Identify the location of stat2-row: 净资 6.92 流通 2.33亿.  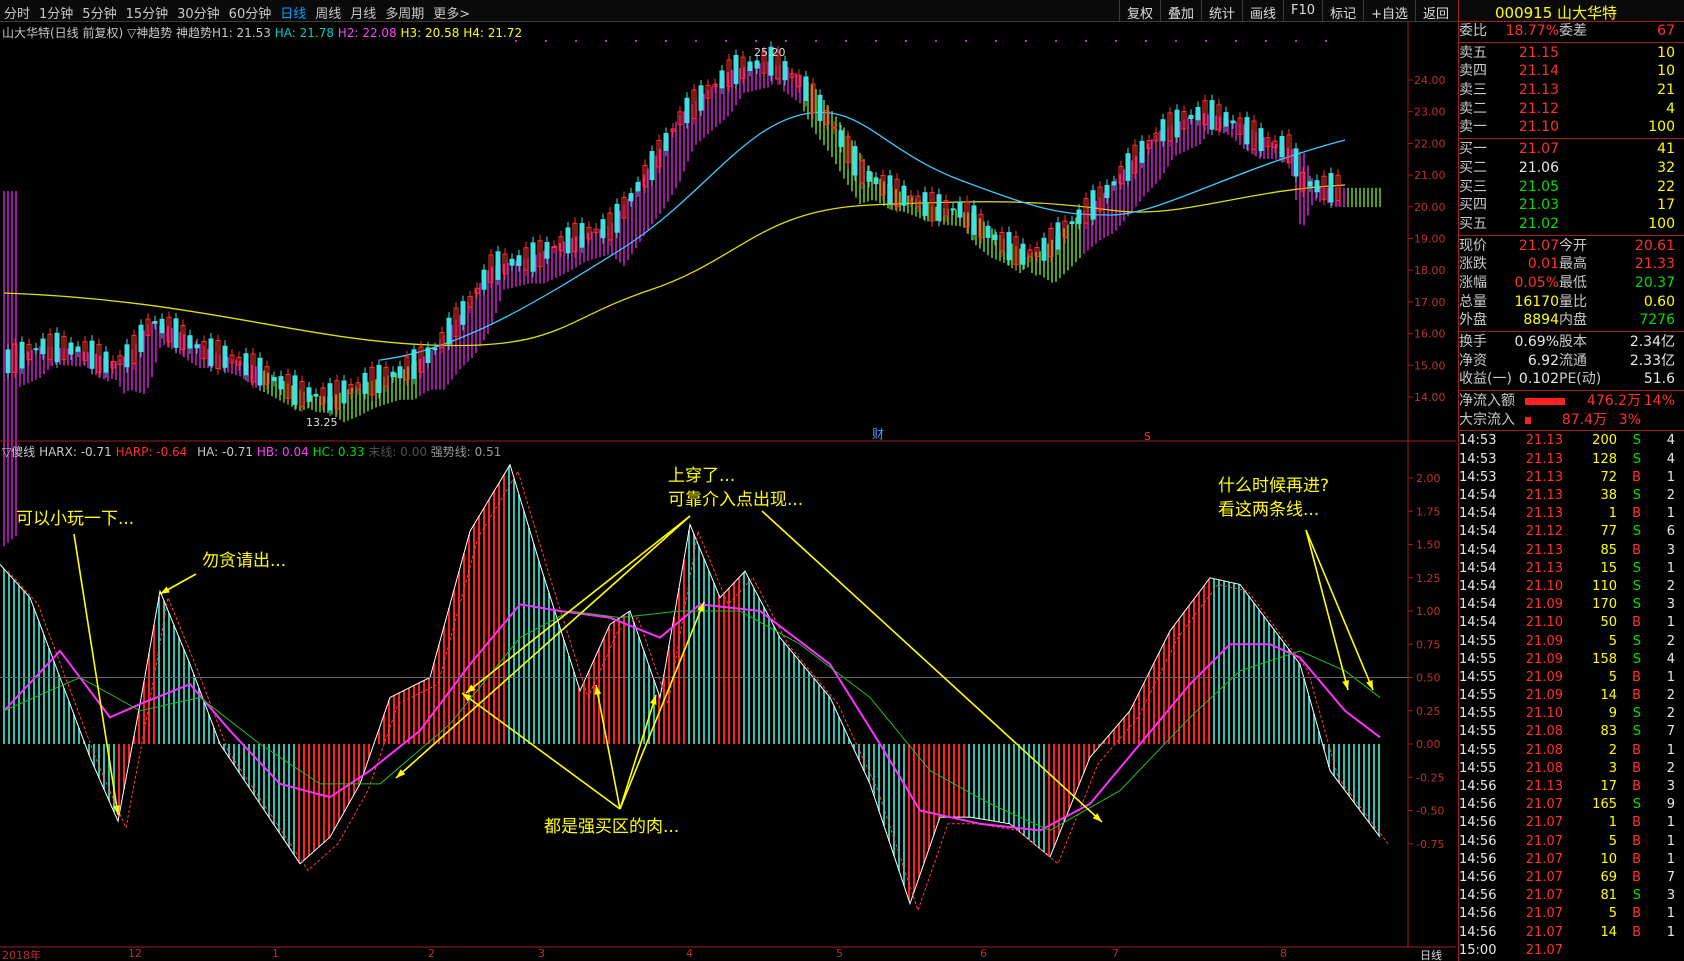
(1567, 360).